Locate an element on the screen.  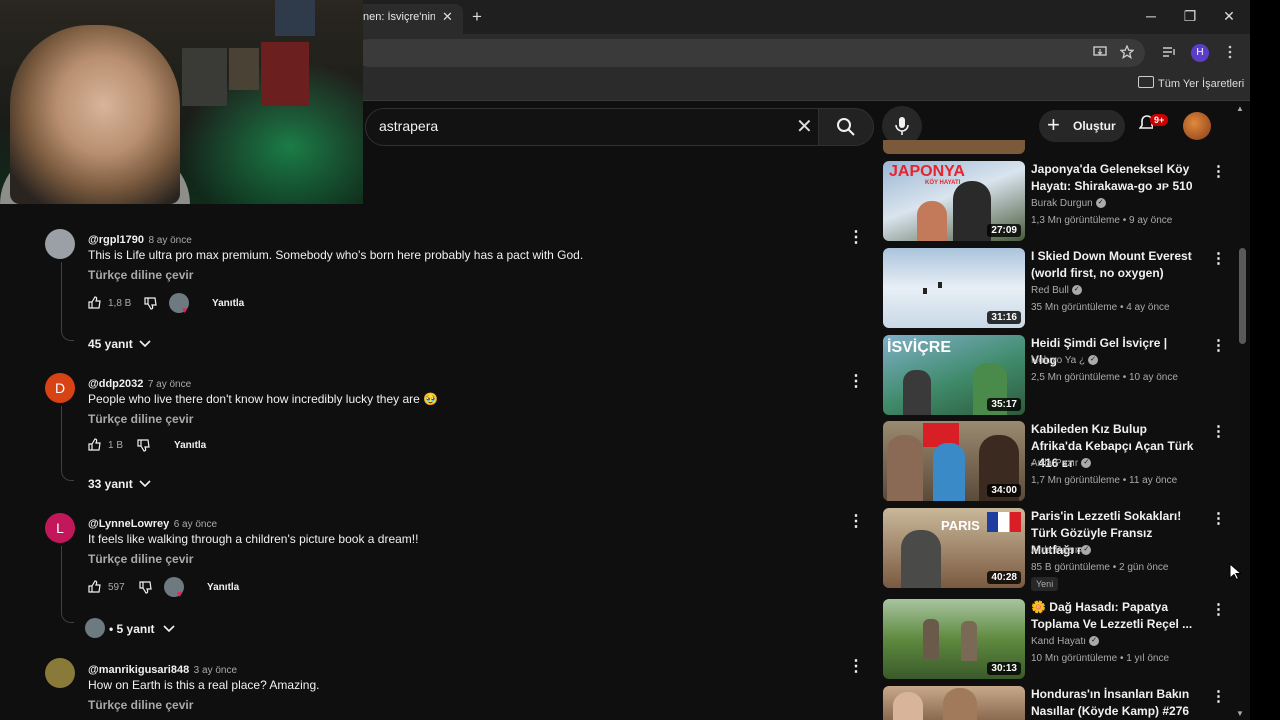
comment-timestamp: 6 ay önce is located at coordinates (195, 524).